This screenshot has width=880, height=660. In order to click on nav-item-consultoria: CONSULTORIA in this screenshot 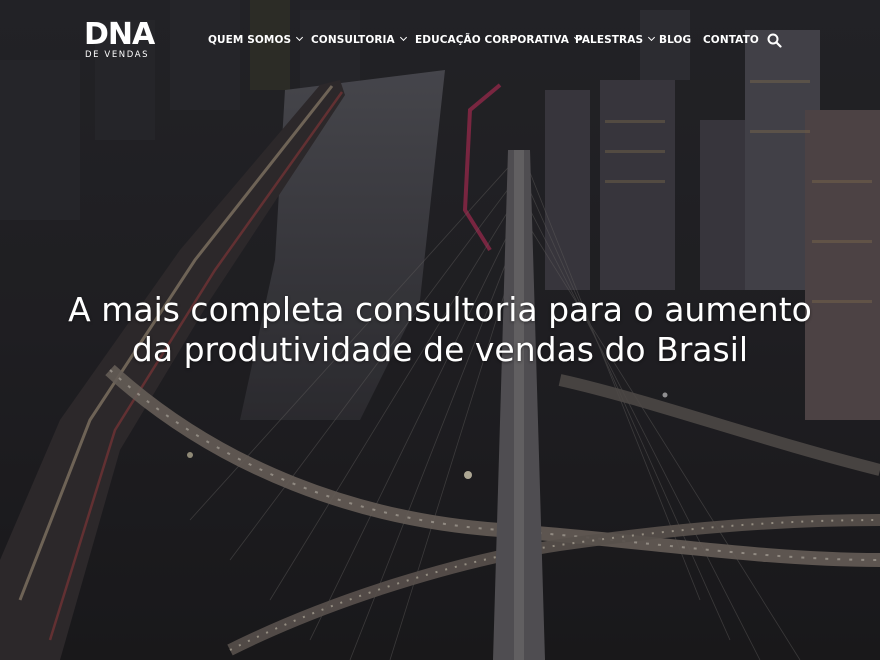, I will do `click(359, 40)`.